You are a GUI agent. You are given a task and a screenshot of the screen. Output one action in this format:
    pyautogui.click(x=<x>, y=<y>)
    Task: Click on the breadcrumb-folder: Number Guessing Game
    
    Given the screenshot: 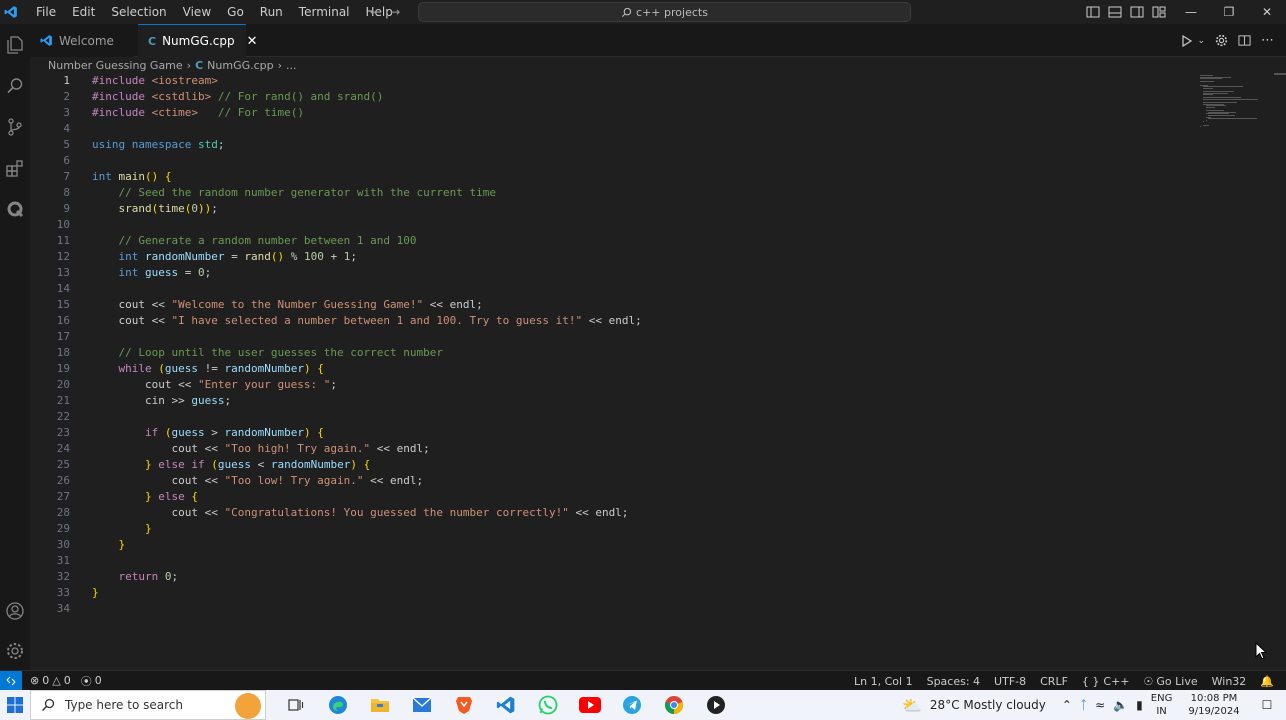 What is the action you would take?
    pyautogui.click(x=115, y=65)
    